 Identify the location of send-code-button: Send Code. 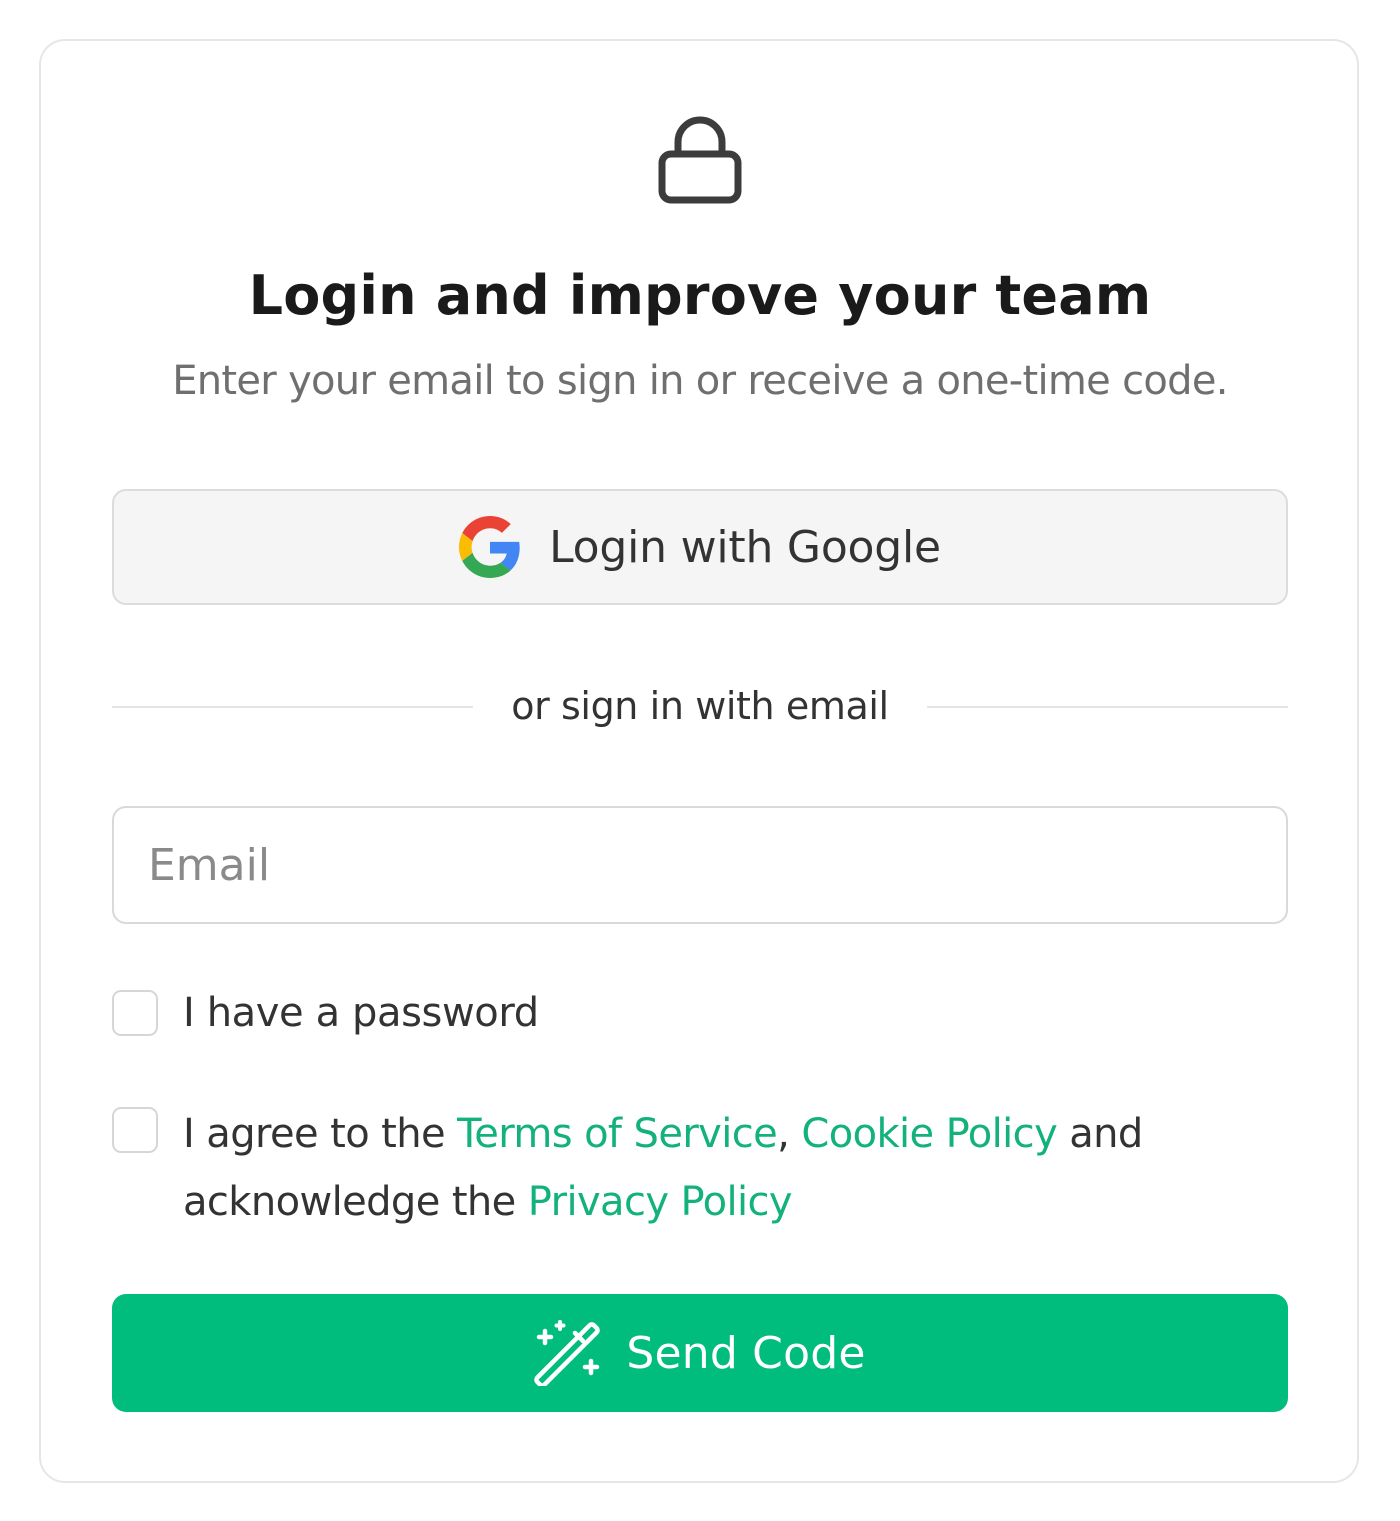
(700, 1353).